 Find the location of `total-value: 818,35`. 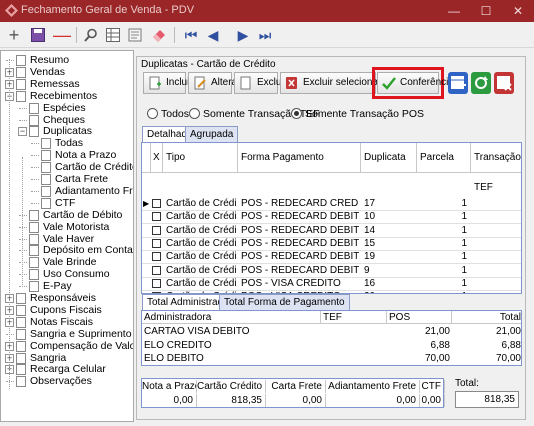

total-value: 818,35 is located at coordinates (487, 399).